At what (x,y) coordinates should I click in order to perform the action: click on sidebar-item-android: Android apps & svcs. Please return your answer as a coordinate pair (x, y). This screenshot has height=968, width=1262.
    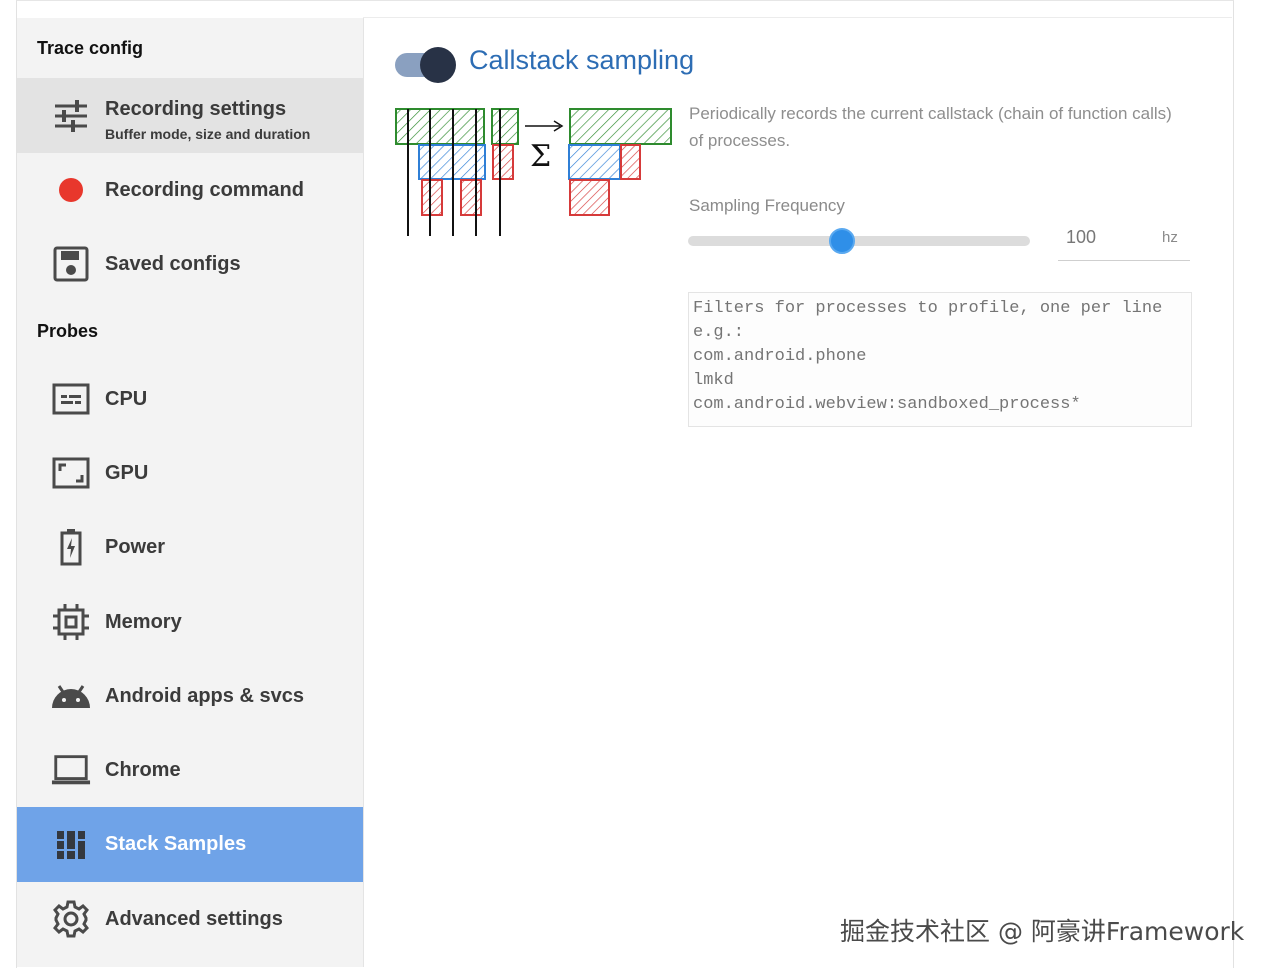
    Looking at the image, I should click on (190, 696).